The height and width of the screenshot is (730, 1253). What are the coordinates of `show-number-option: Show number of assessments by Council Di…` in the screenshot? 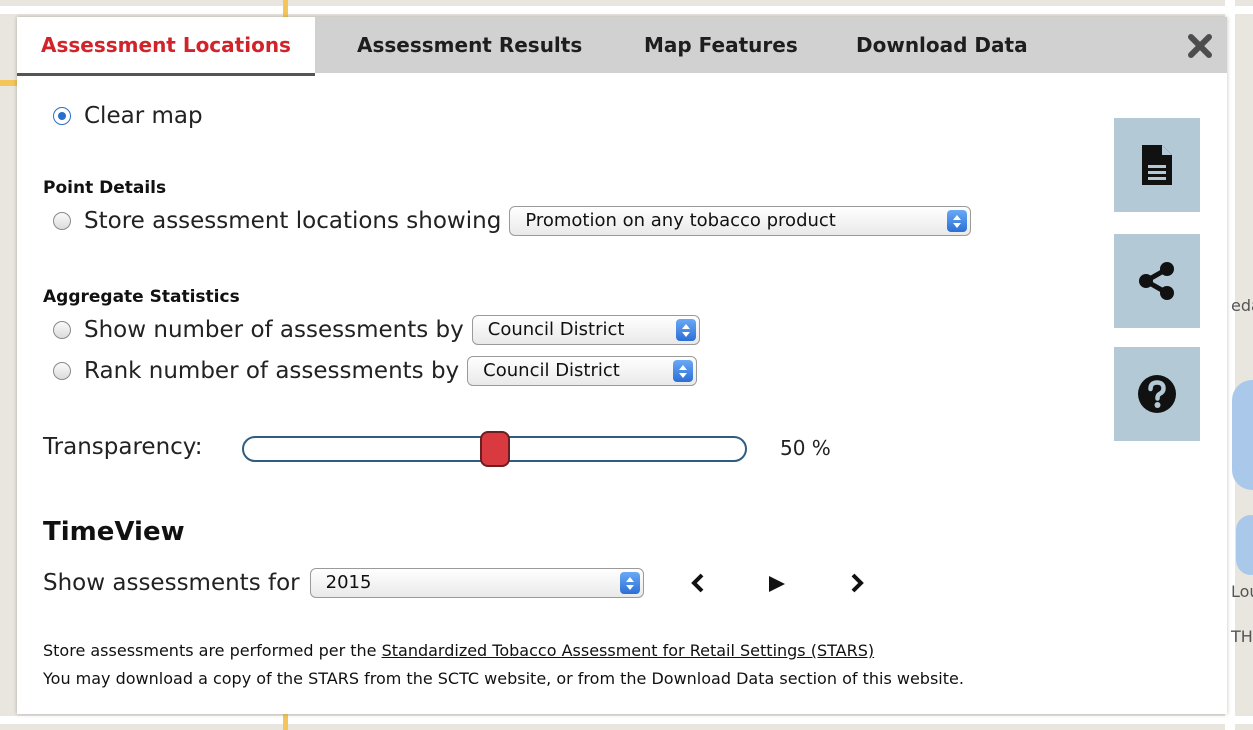 It's located at (376, 330).